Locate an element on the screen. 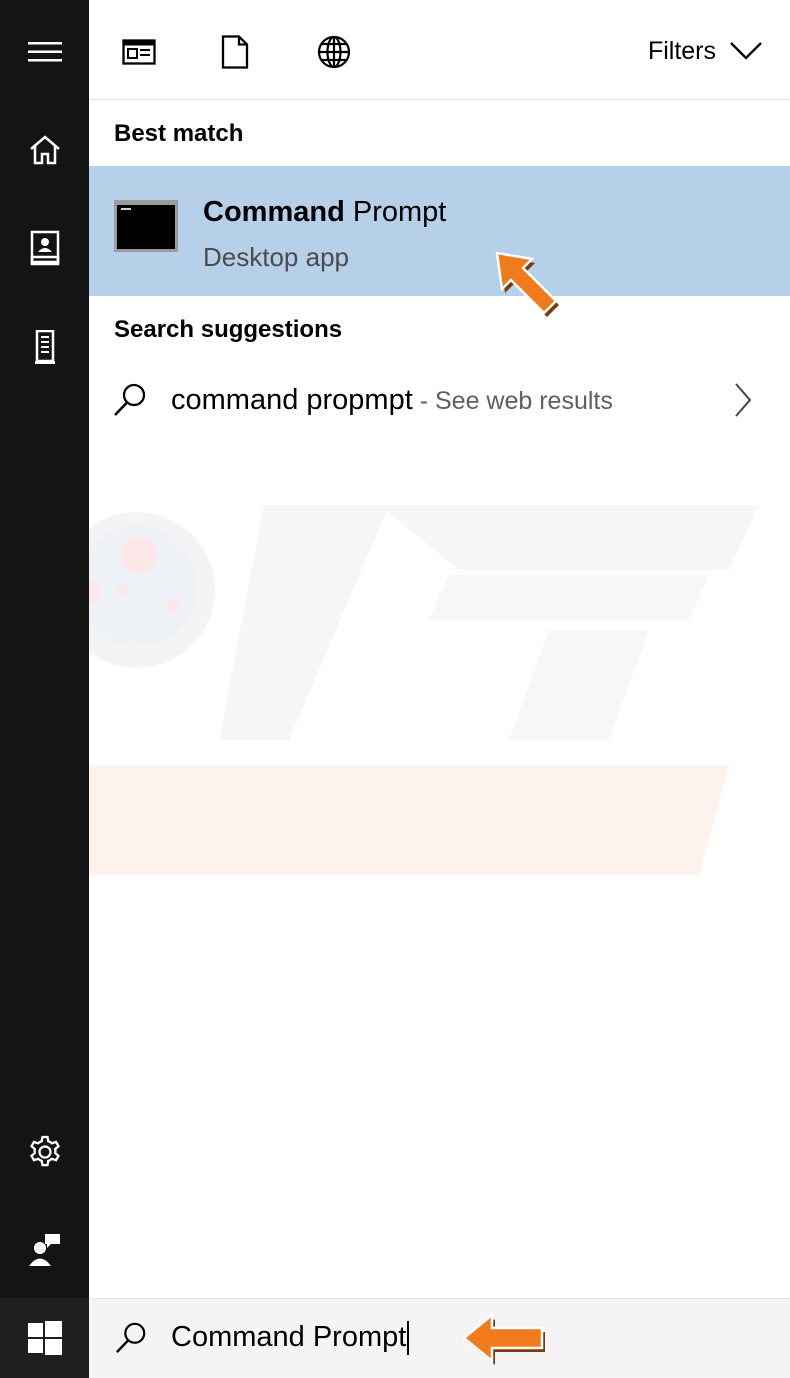 This screenshot has width=790, height=1378. suggestion-hint: See web results is located at coordinates (524, 401).